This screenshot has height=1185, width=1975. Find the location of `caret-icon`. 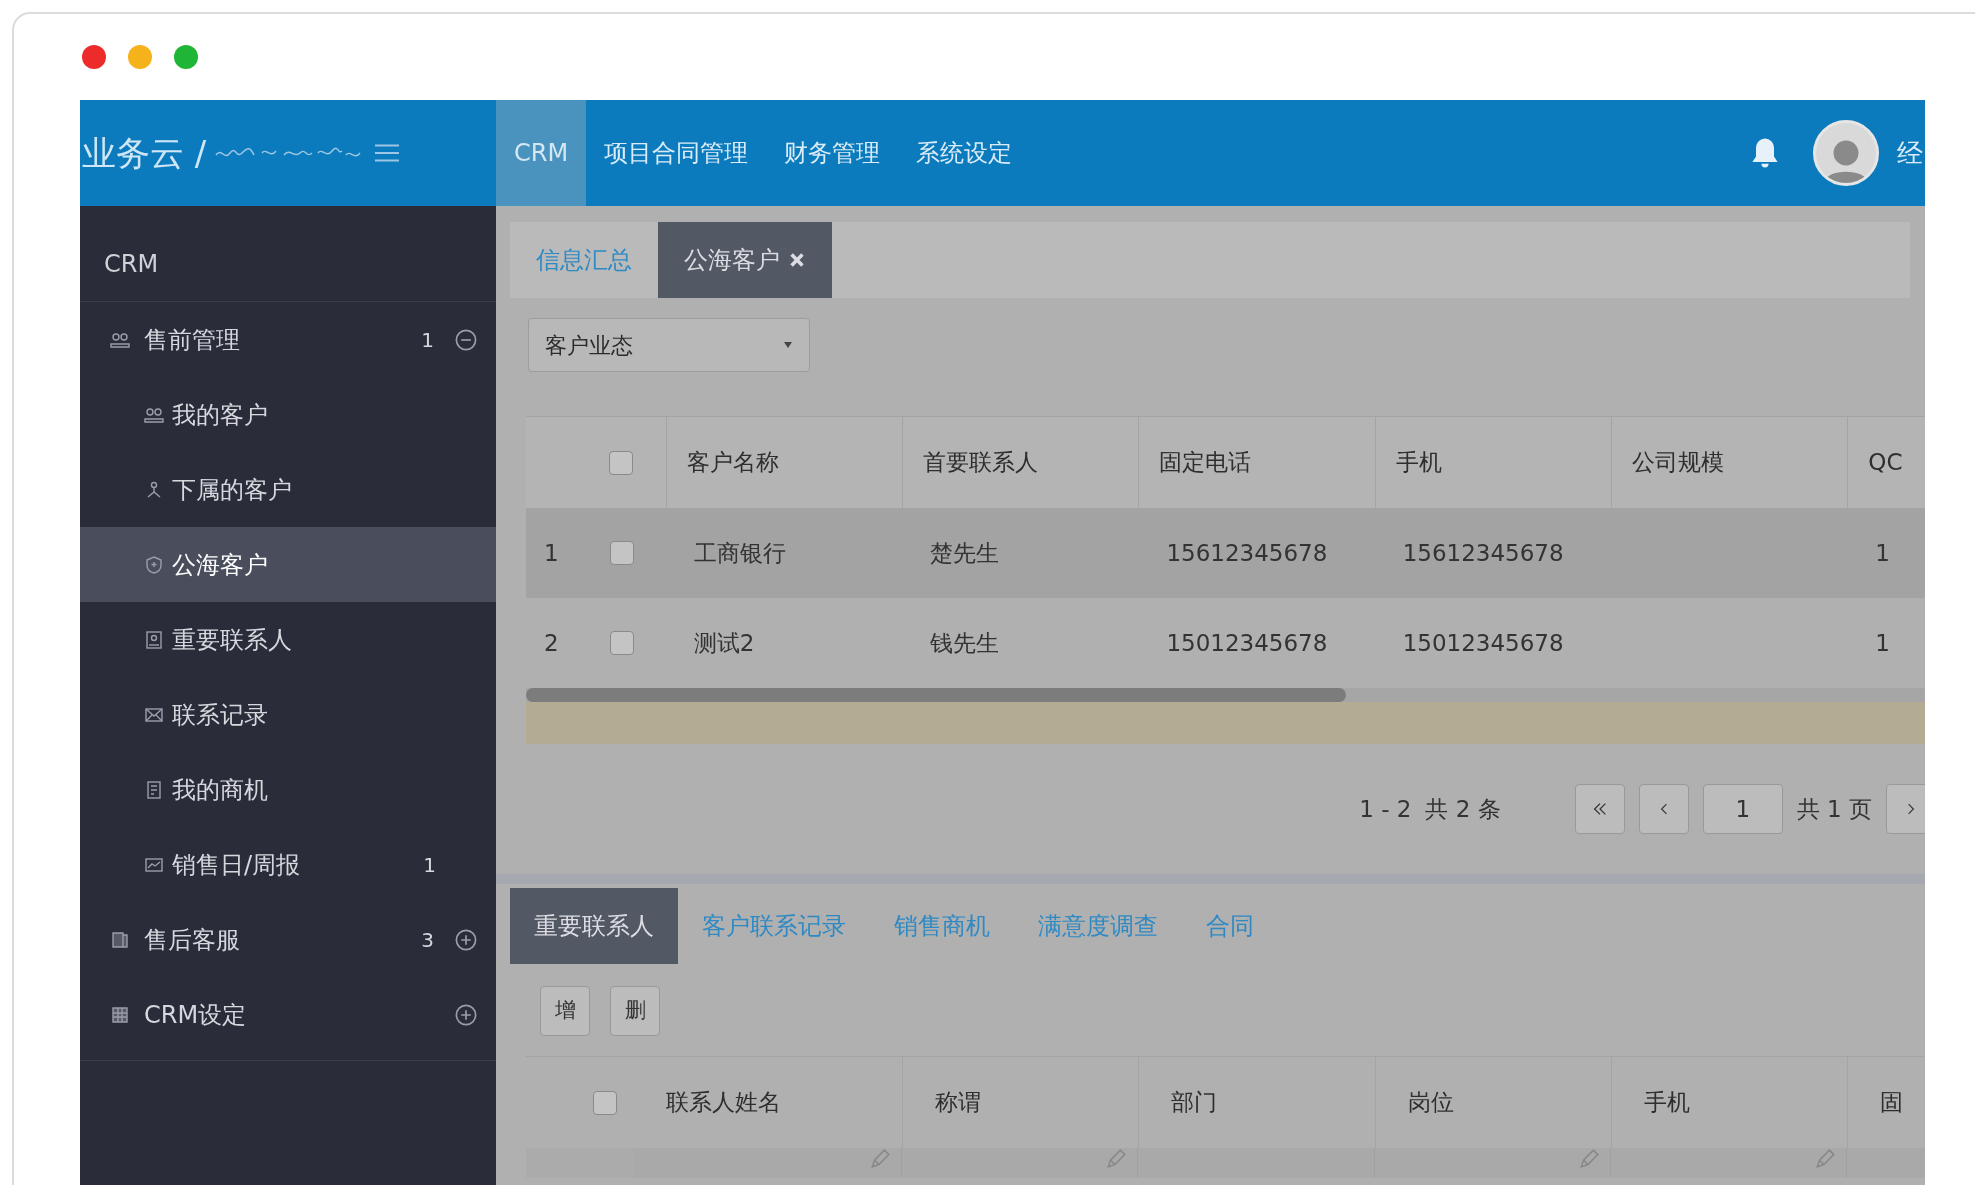

caret-icon is located at coordinates (788, 345).